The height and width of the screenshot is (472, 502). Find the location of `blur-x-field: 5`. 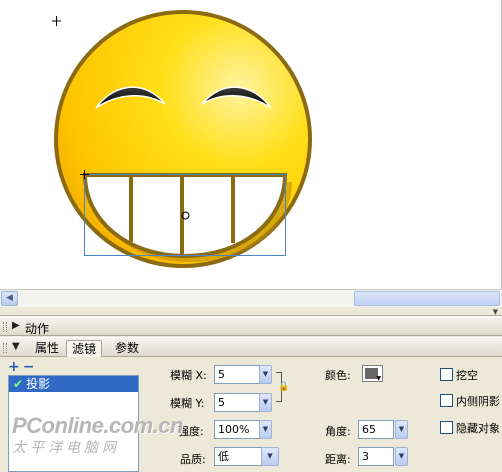

blur-x-field: 5 is located at coordinates (237, 374).